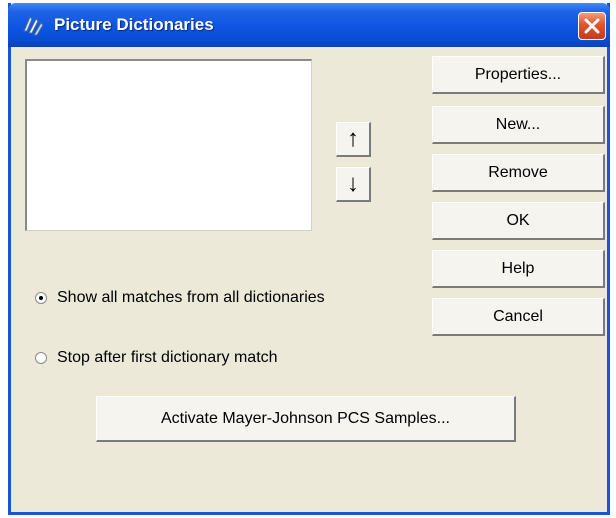 The image size is (616, 518). I want to click on show-all-label: Show all matches from all dictionaries, so click(191, 297).